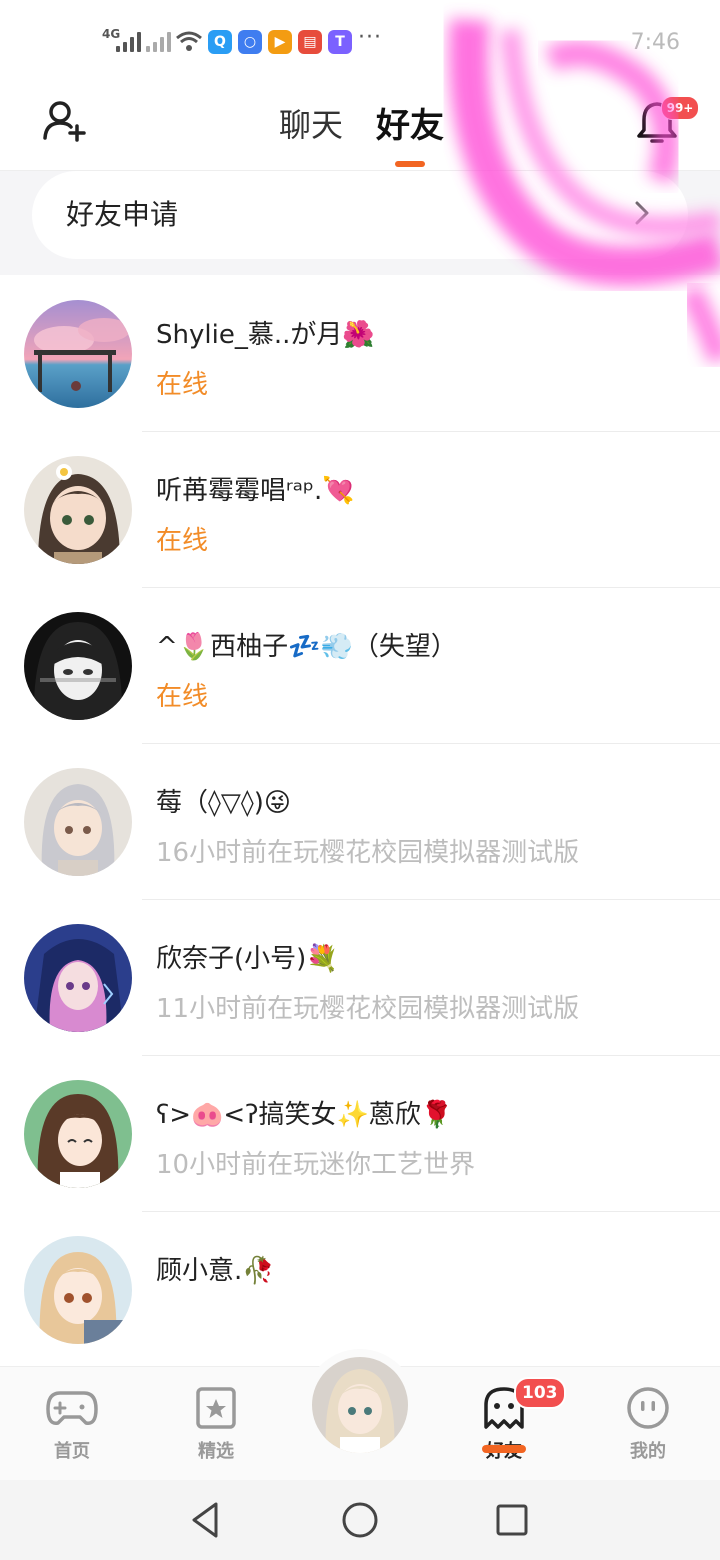 The width and height of the screenshot is (720, 1560). I want to click on nav-featured-label: 精选, so click(216, 1451).